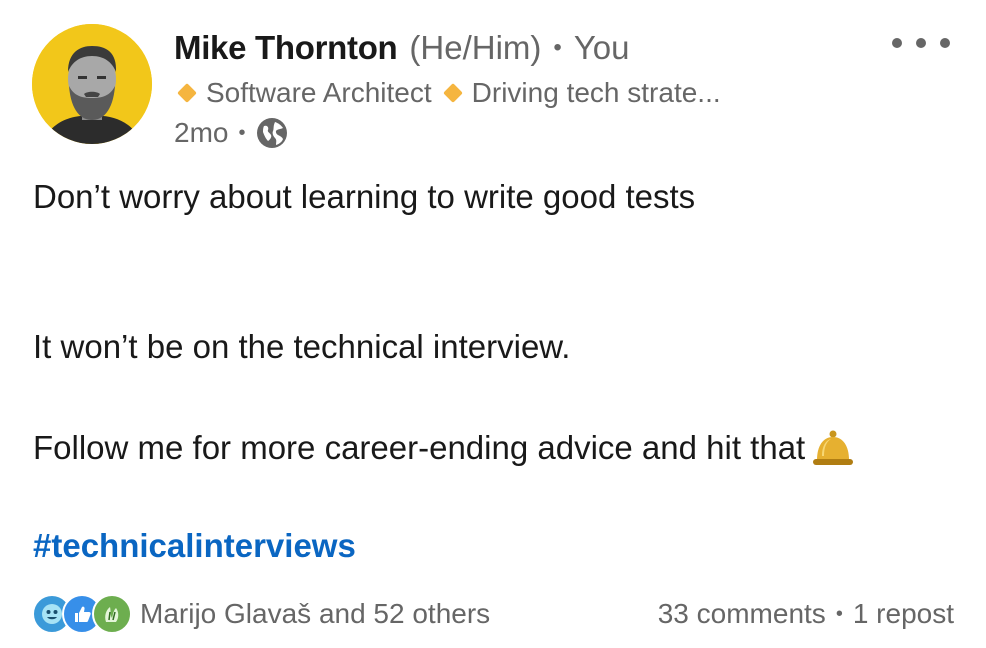  I want to click on celebrate-icon, so click(112, 614).